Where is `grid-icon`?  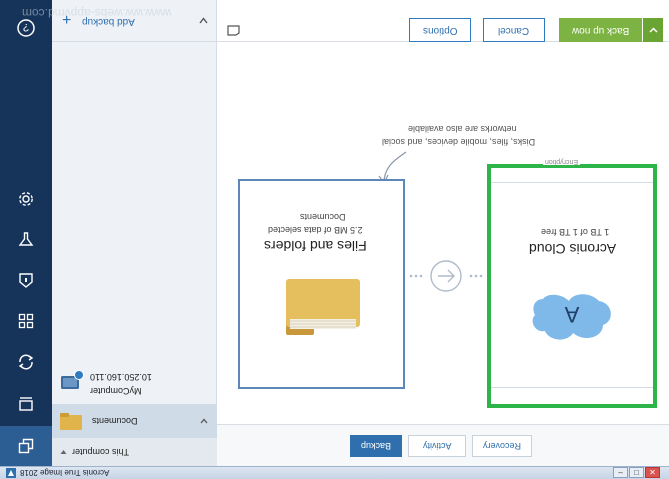
grid-icon is located at coordinates (26, 321).